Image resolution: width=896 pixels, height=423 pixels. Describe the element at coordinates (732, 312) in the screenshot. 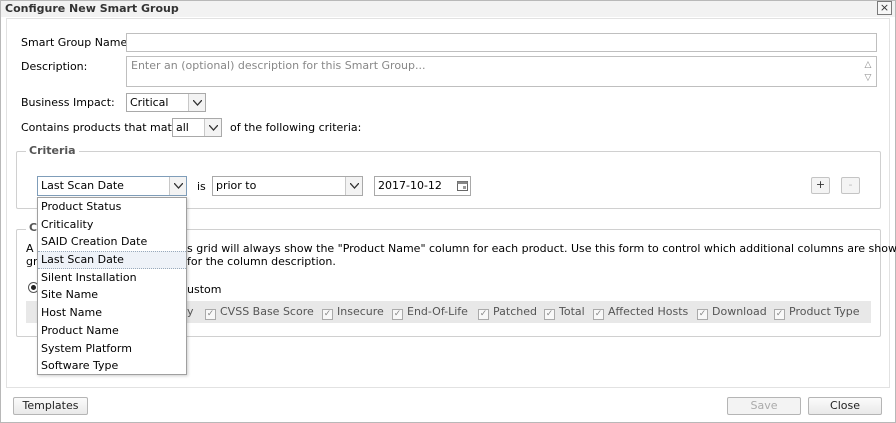

I see `column-checkbox-download: ✓ Download` at that location.